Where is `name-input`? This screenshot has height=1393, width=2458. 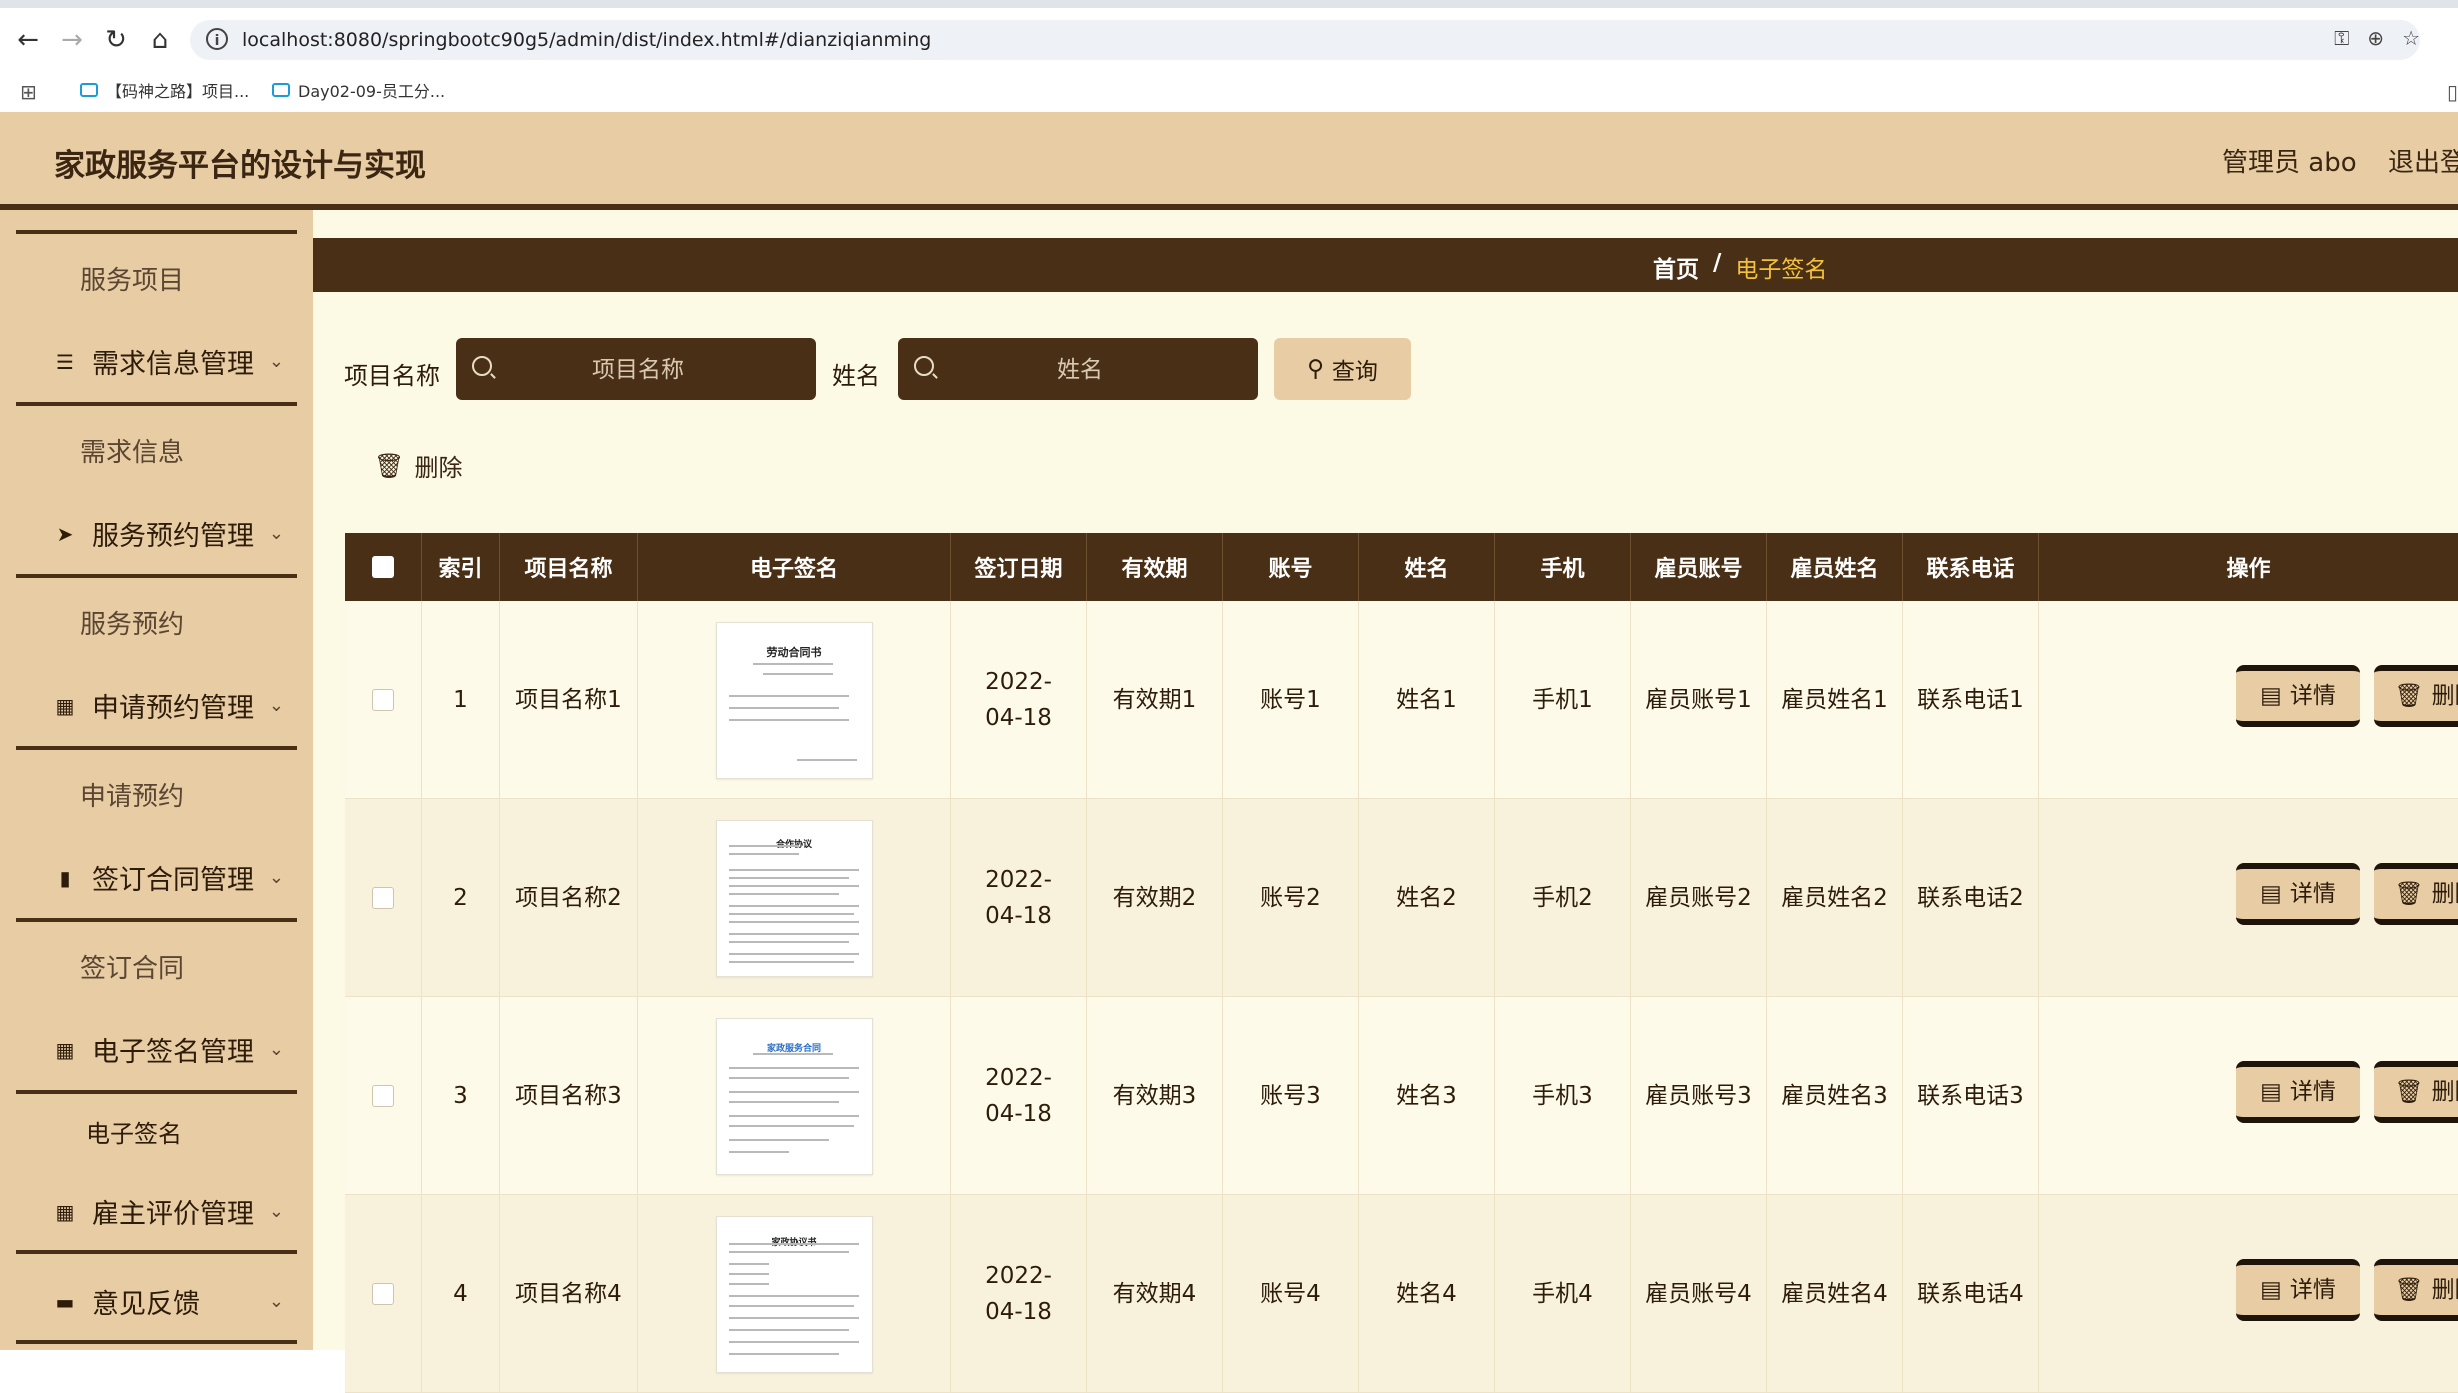 name-input is located at coordinates (1080, 370).